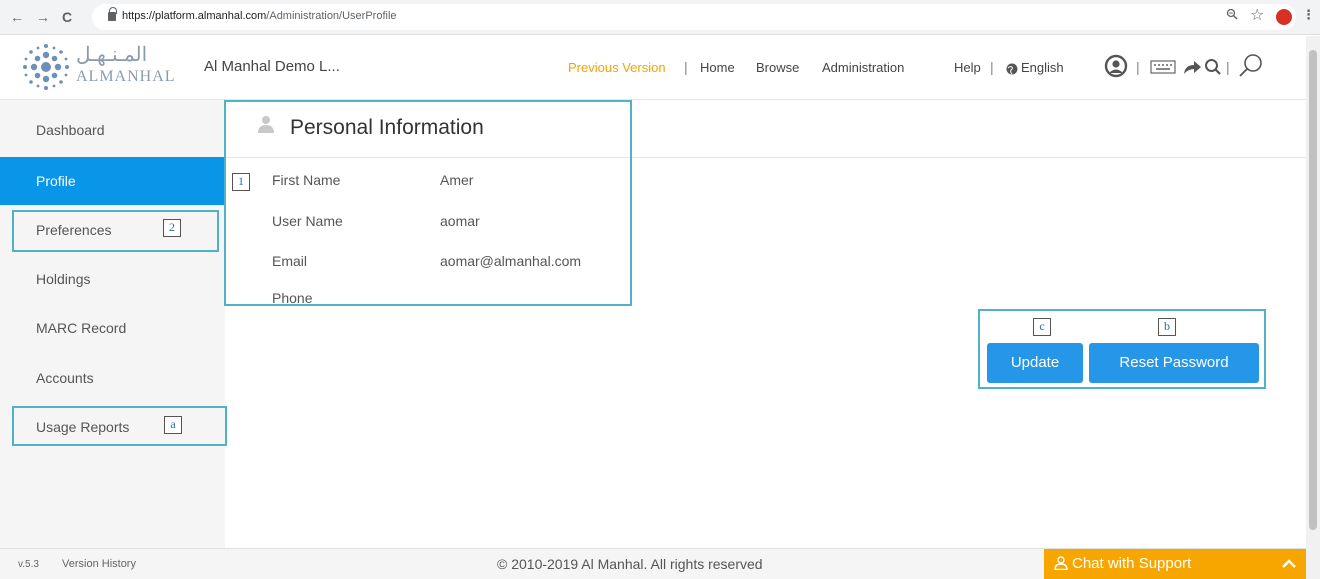 This screenshot has height=579, width=1320. Describe the element at coordinates (1163, 69) in the screenshot. I see `keyboard-icon` at that location.